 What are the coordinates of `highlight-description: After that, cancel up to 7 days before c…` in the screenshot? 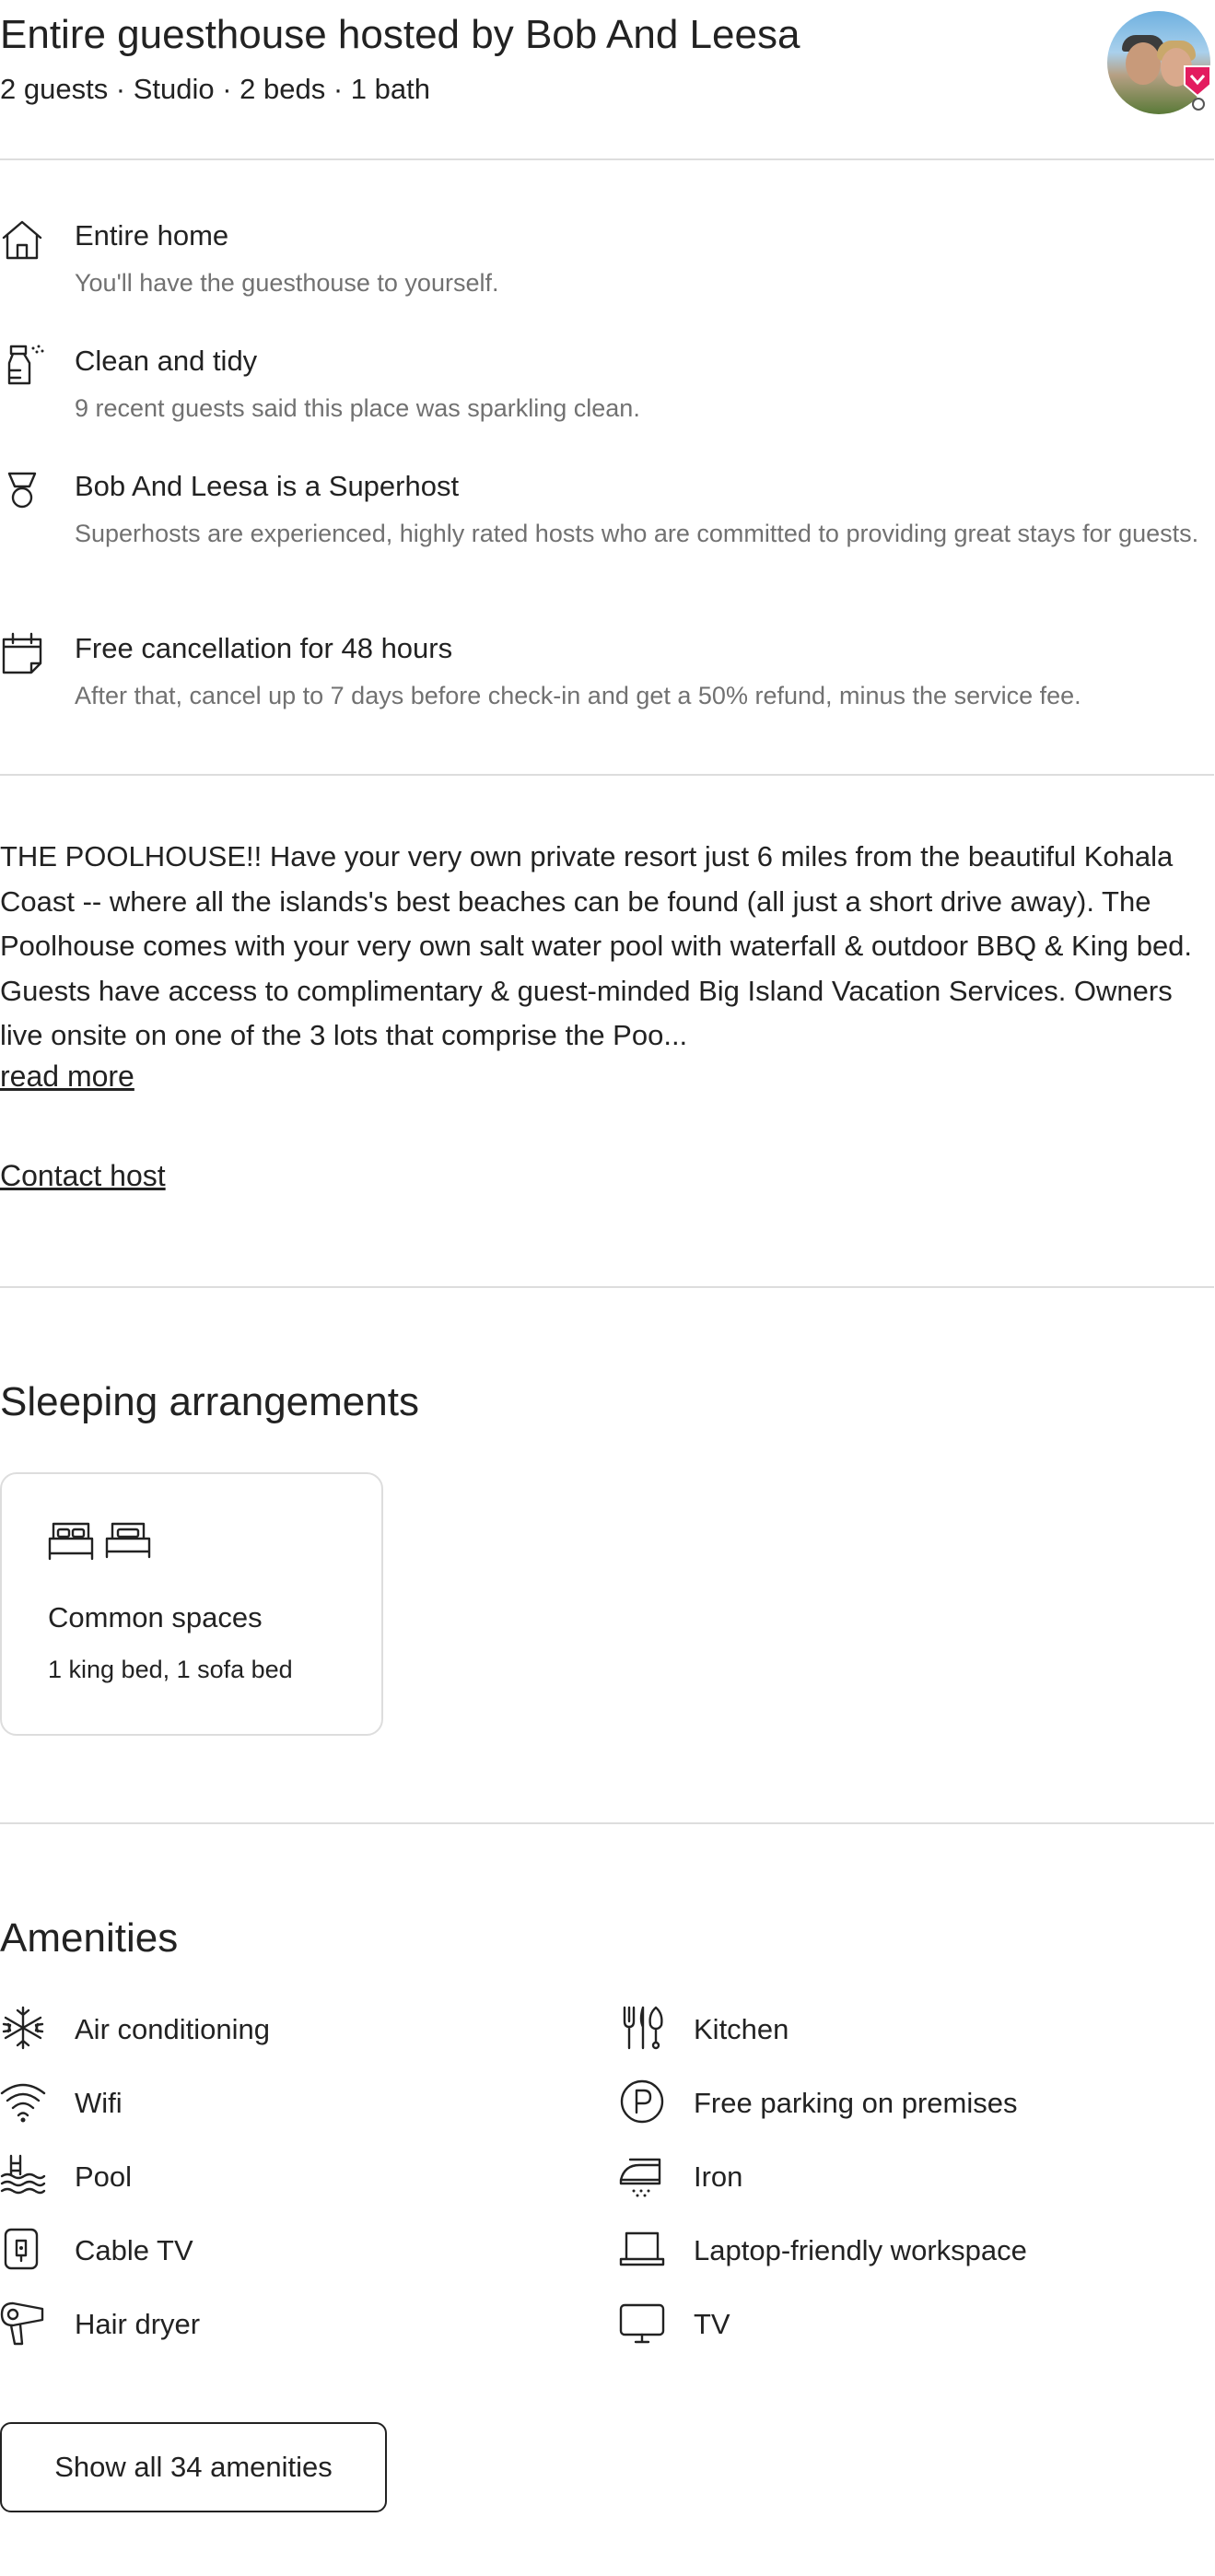 It's located at (578, 695).